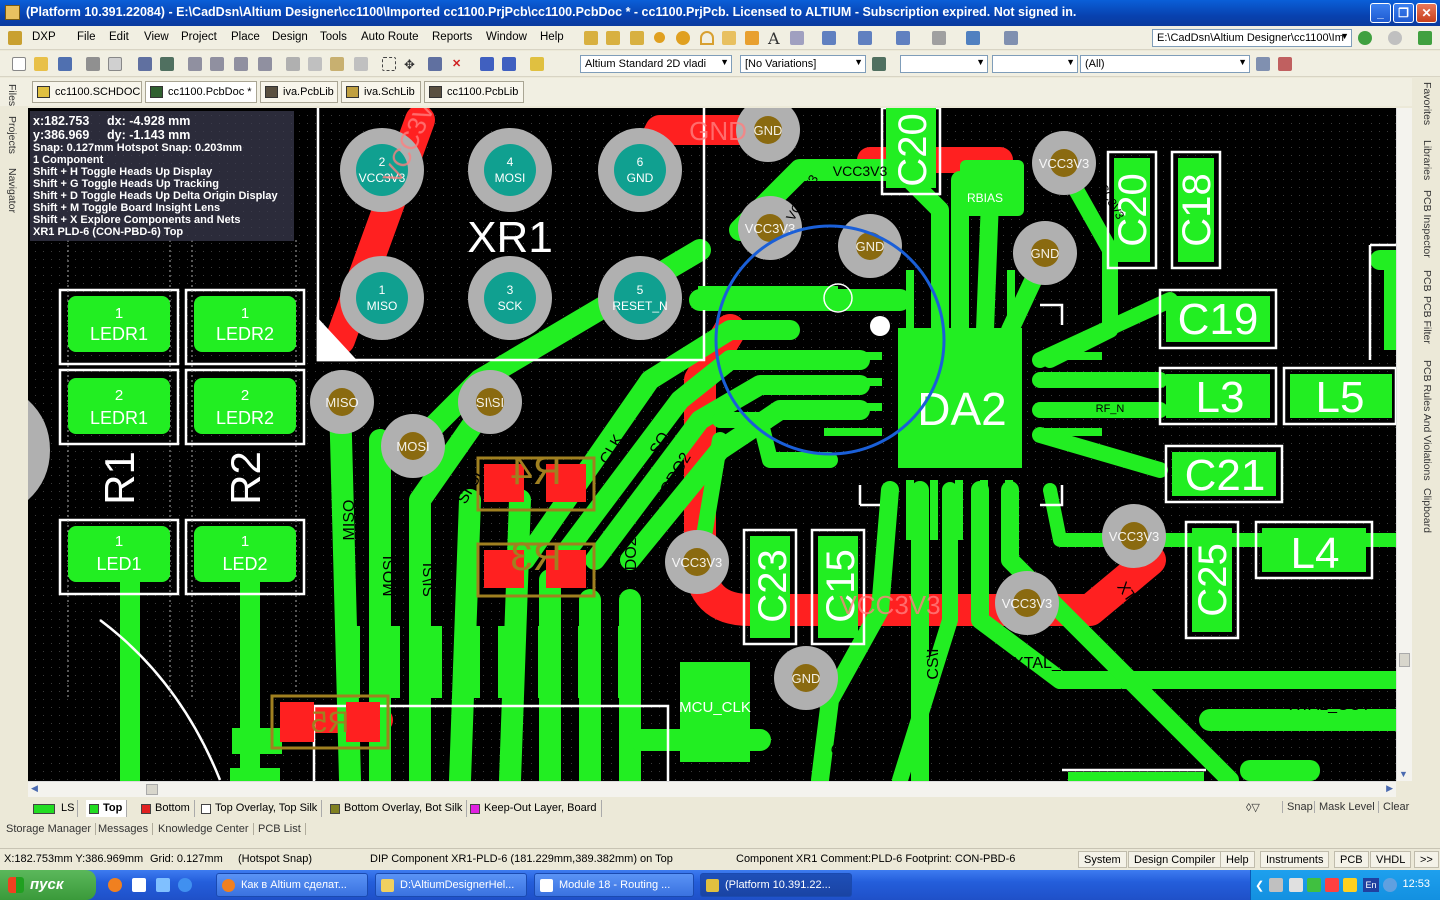 Image resolution: width=1440 pixels, height=900 pixels. What do you see at coordinates (1371, 885) in the screenshot?
I see `language-indicator: En` at bounding box center [1371, 885].